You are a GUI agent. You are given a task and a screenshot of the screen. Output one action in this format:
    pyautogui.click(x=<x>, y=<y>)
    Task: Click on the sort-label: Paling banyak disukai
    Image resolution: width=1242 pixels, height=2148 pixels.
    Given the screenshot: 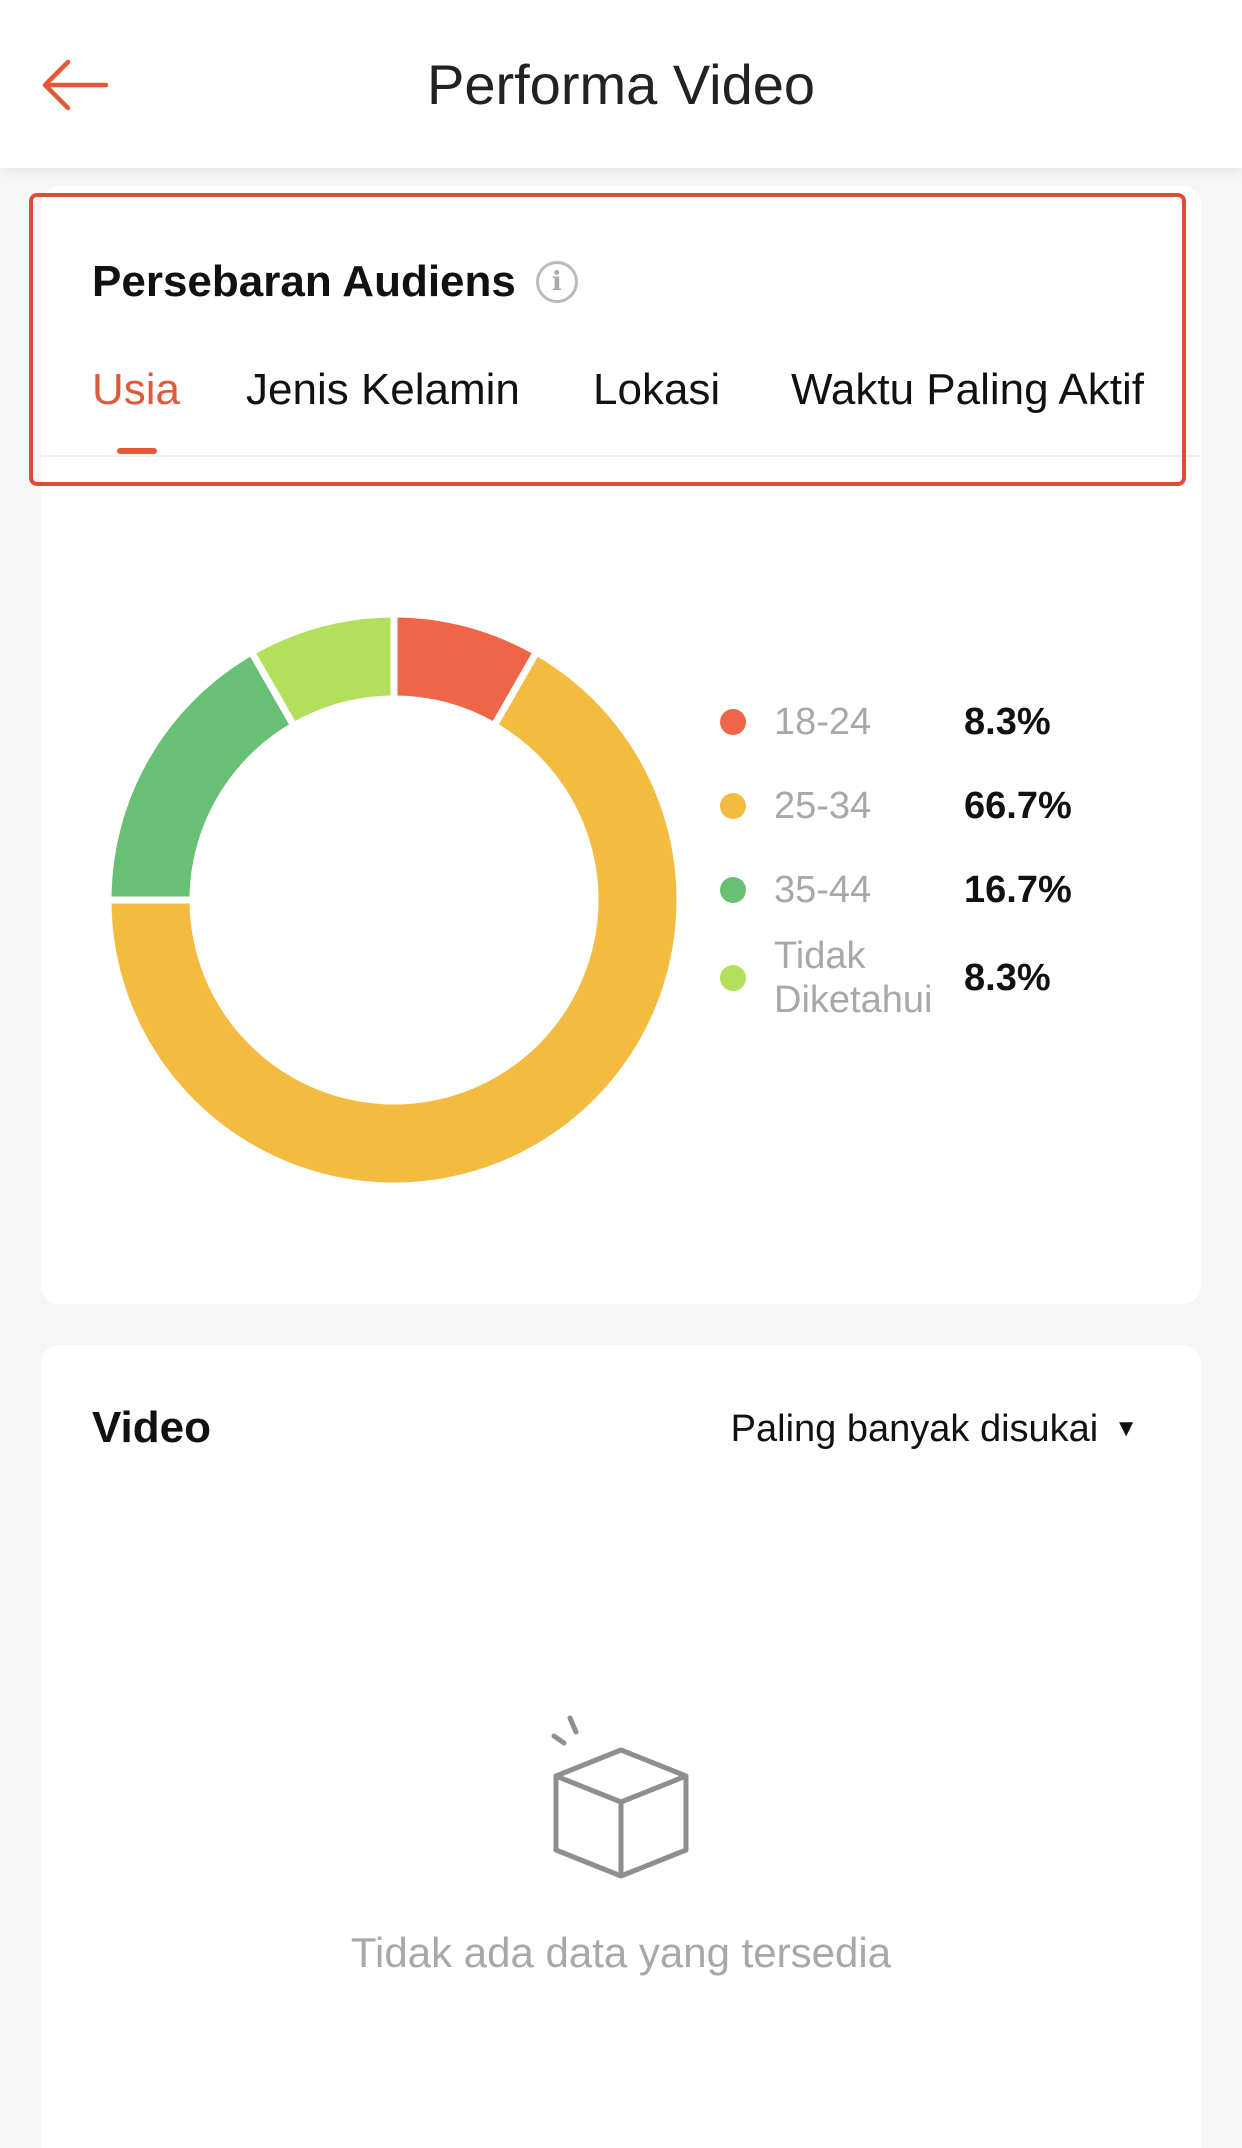 What is the action you would take?
    pyautogui.click(x=914, y=1429)
    